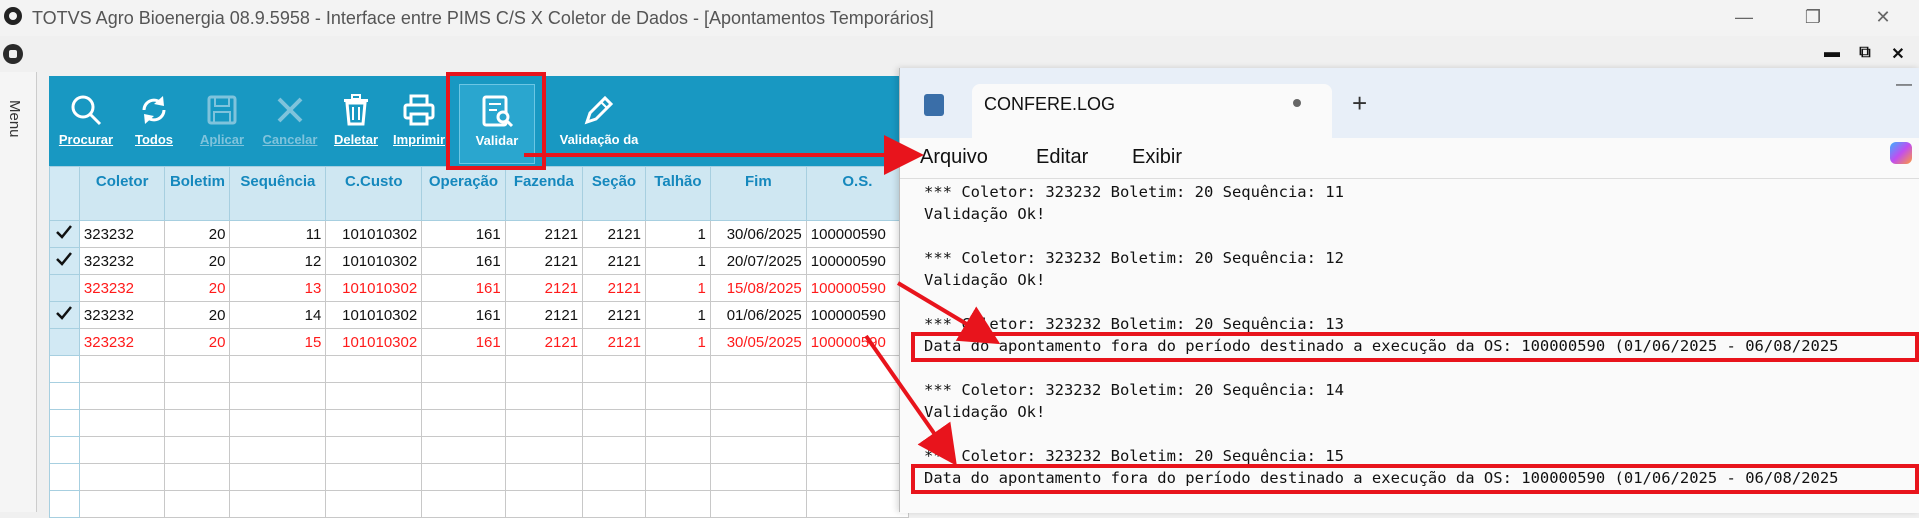 The width and height of the screenshot is (1919, 518). Describe the element at coordinates (1062, 157) in the screenshot. I see `menu-editar: Editar` at that location.